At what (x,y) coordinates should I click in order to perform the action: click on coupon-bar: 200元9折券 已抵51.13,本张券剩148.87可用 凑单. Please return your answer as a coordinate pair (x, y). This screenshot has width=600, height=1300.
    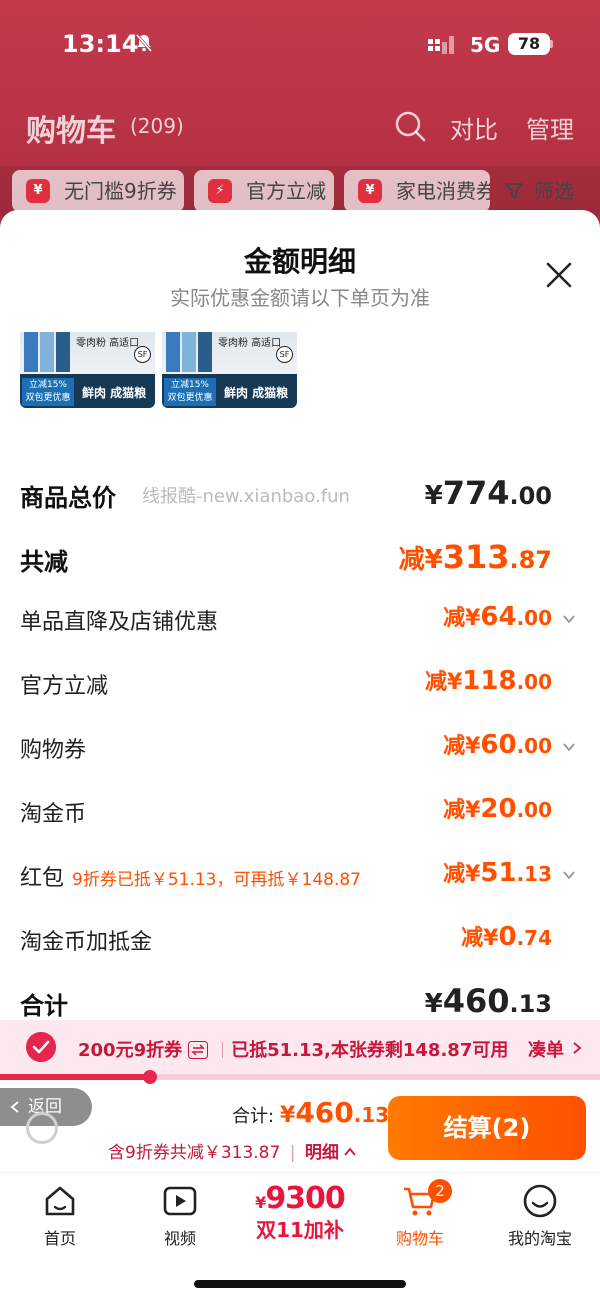
    Looking at the image, I should click on (300, 1048).